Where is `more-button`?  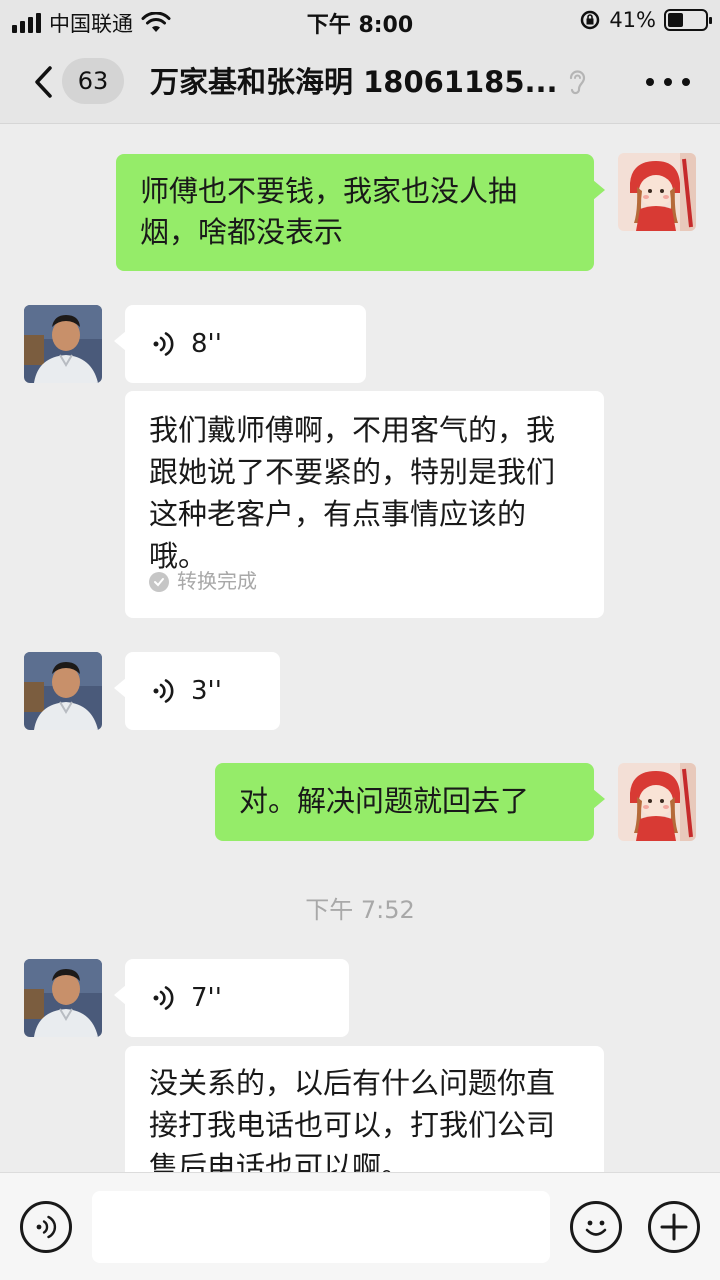 more-button is located at coordinates (668, 82).